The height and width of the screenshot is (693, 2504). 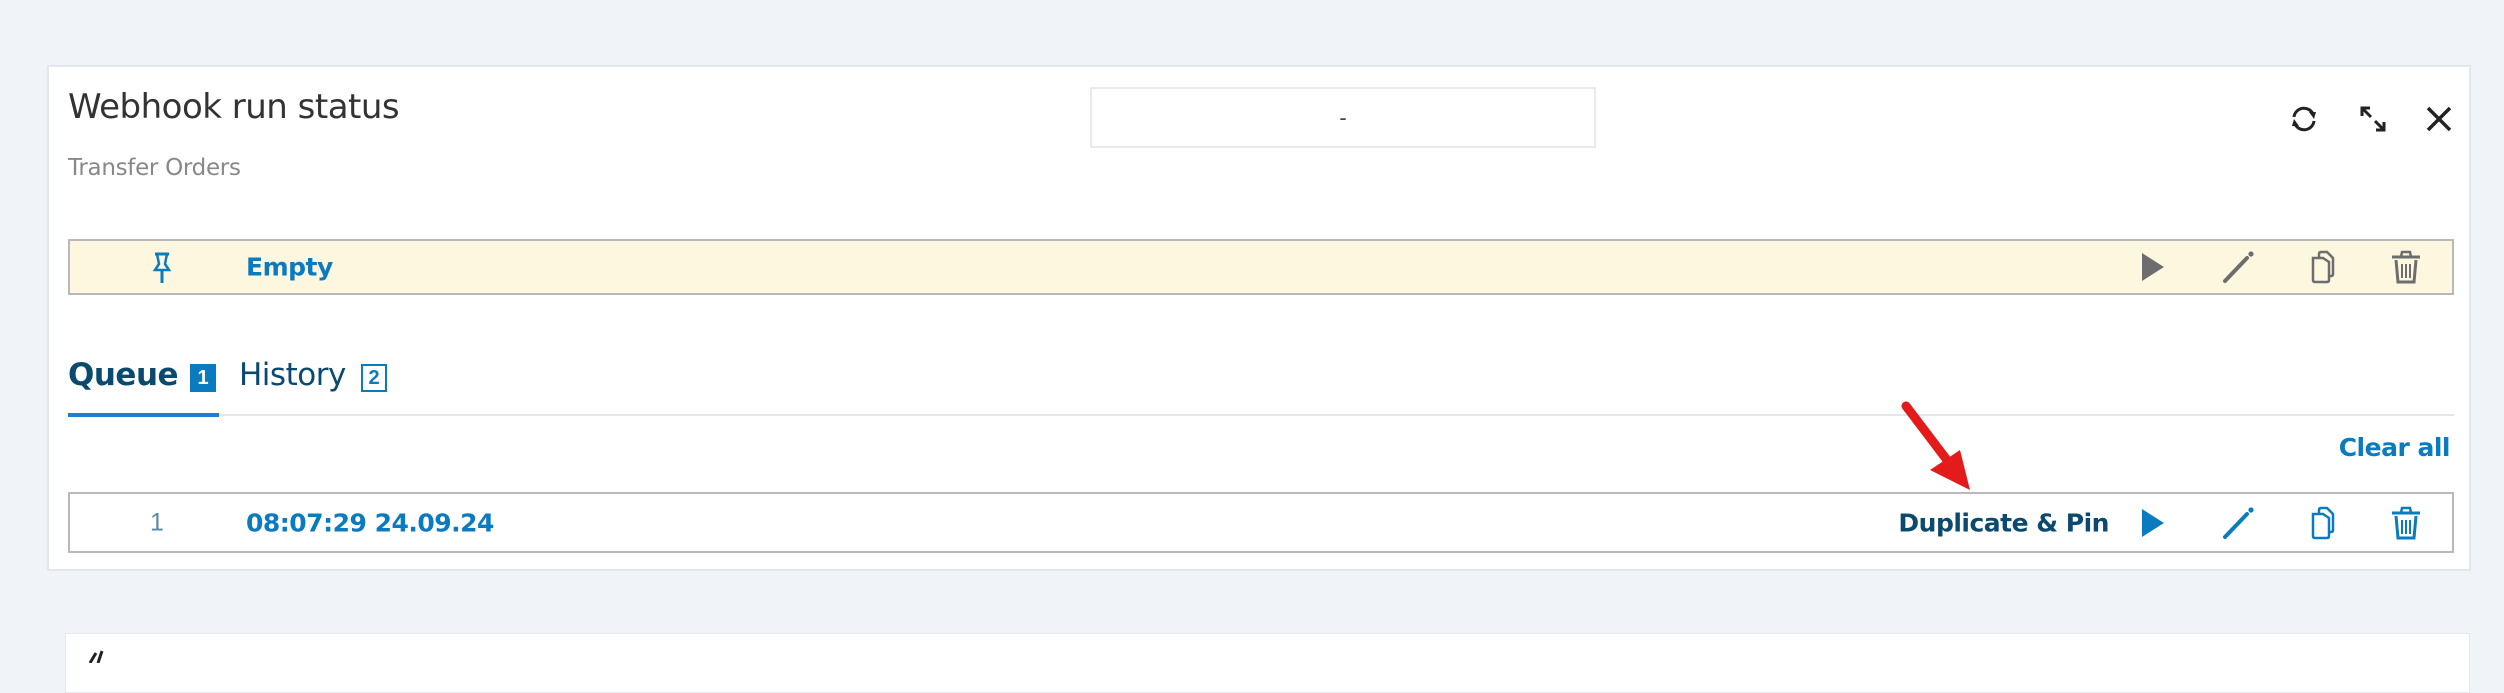 I want to click on row-index: 1, so click(x=157, y=522).